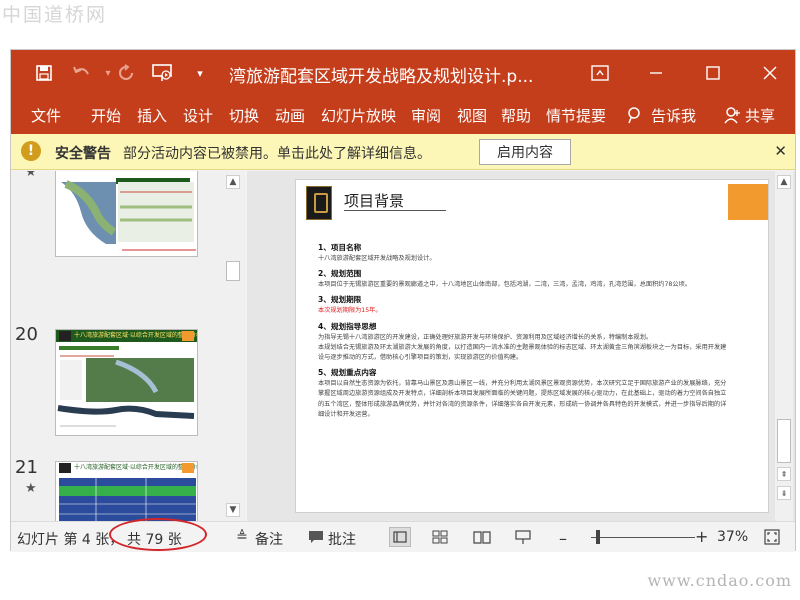 The width and height of the screenshot is (800, 600). Describe the element at coordinates (340, 247) in the screenshot. I see `section-heading: 1、项目名称` at that location.